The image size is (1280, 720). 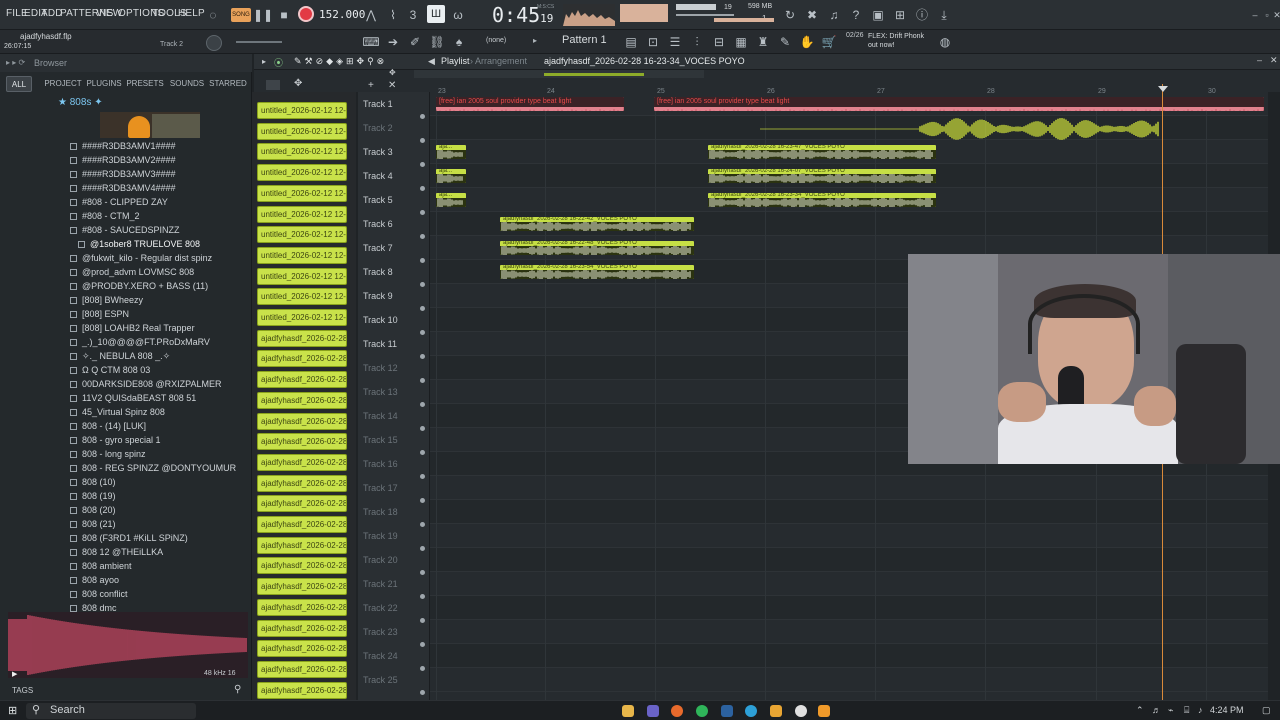 What do you see at coordinates (298, 83) in the screenshot?
I see `scroll-arrows-icon: ✥` at bounding box center [298, 83].